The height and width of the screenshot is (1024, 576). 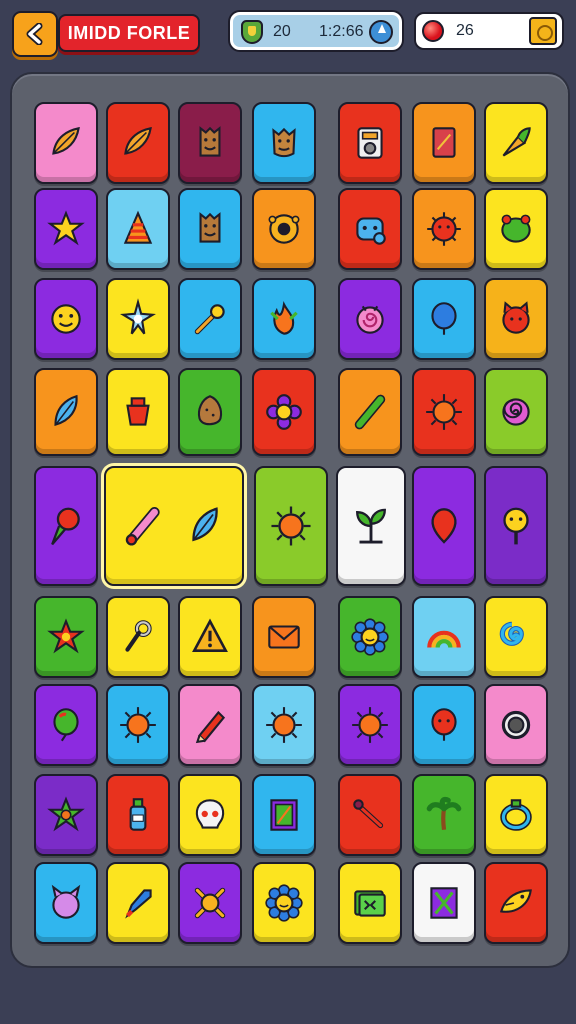 What do you see at coordinates (35, 34) in the screenshot?
I see `back-button` at bounding box center [35, 34].